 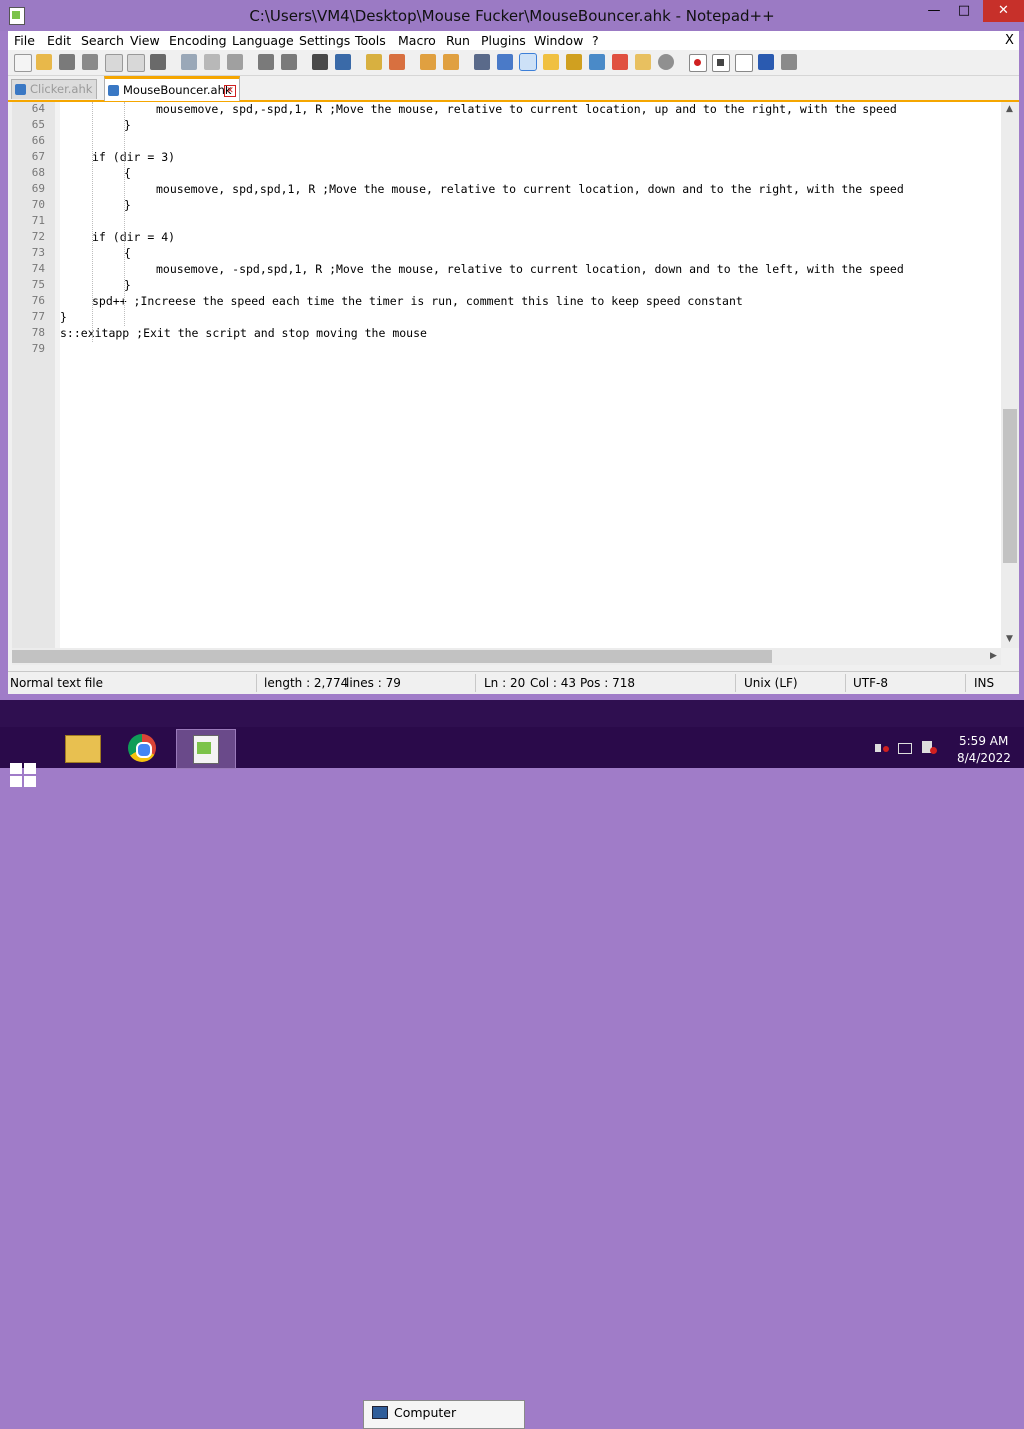 What do you see at coordinates (1010, 375) in the screenshot?
I see `vertical-scrollbar: ▲ ▼` at bounding box center [1010, 375].